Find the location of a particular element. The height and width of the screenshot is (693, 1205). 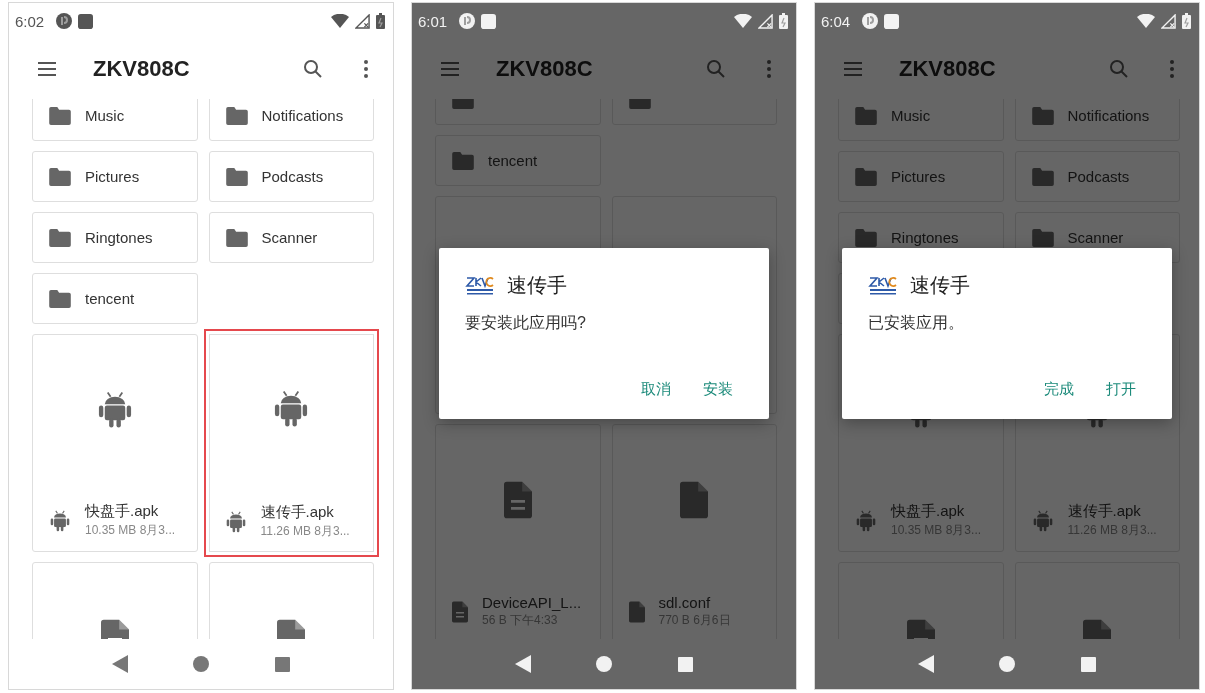

file-name: sdl.conf is located at coordinates (685, 602).